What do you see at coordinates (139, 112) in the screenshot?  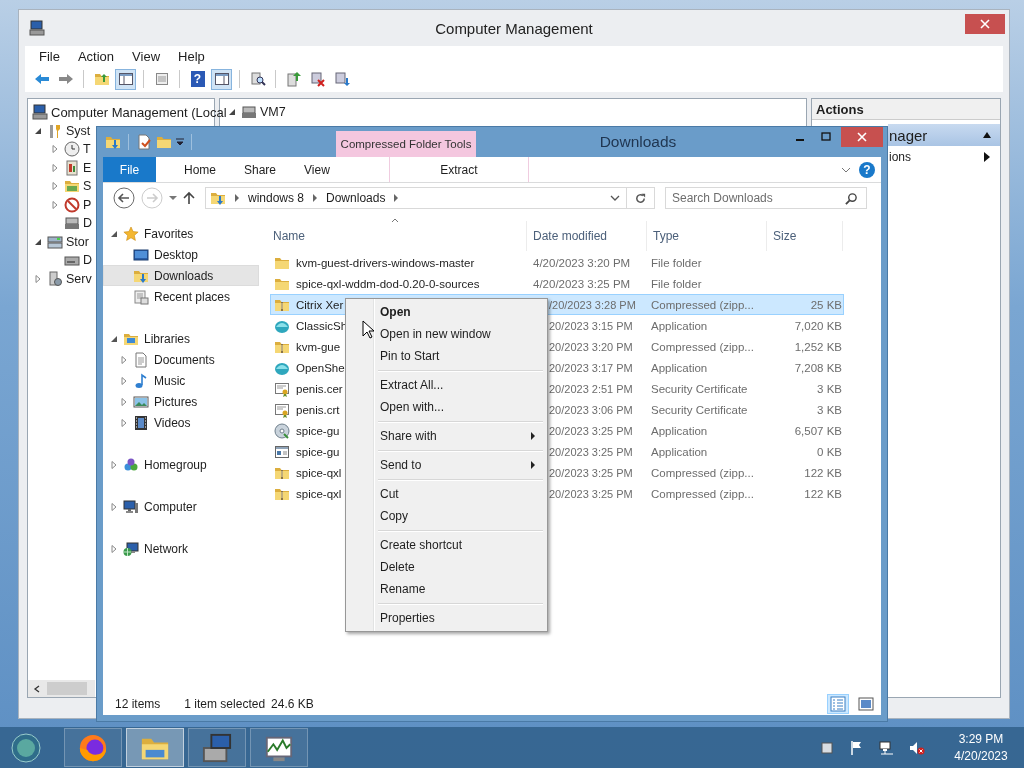 I see `tree-item: Computer Management (Local` at bounding box center [139, 112].